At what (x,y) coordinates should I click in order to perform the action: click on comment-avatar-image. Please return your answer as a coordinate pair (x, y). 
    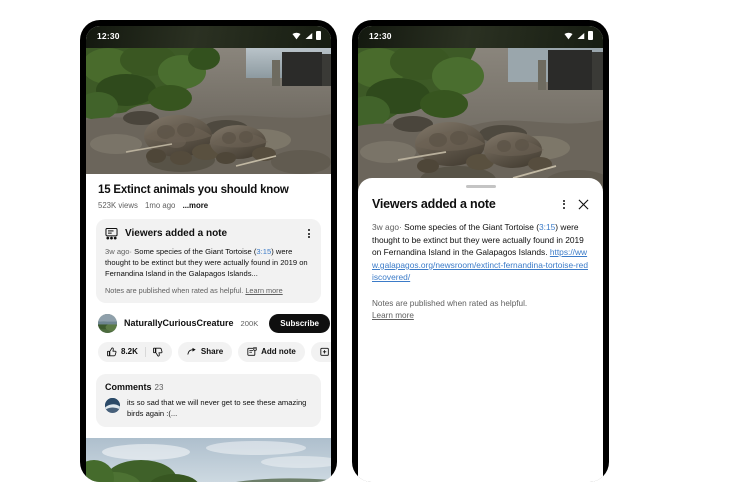
    Looking at the image, I should click on (112, 405).